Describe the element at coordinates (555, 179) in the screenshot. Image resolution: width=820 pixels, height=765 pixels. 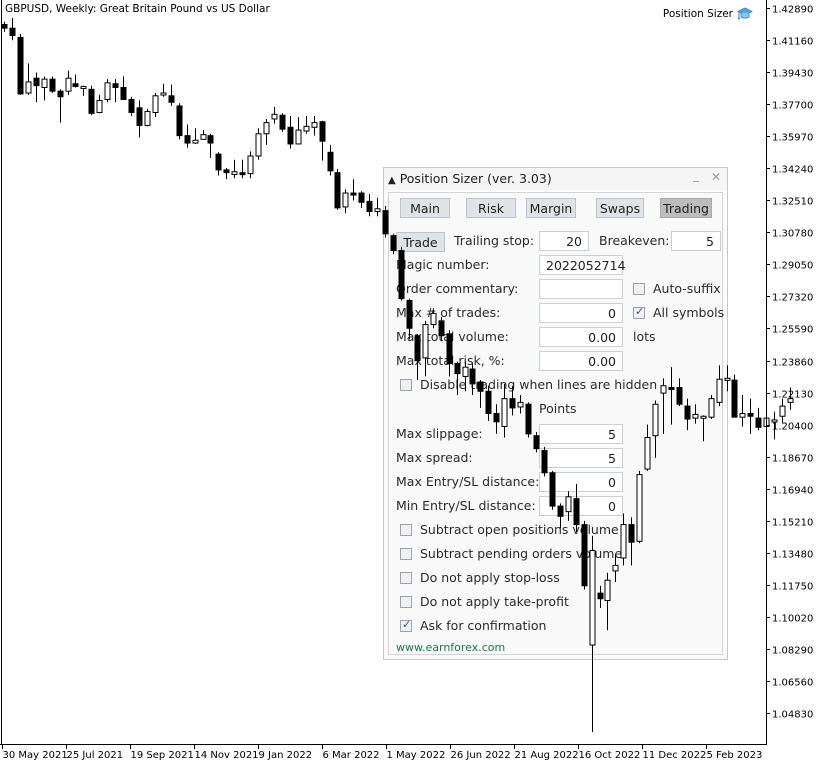
I see `panel-header: ▲ Position Sizer (ver. 3.03) _ ✕` at that location.